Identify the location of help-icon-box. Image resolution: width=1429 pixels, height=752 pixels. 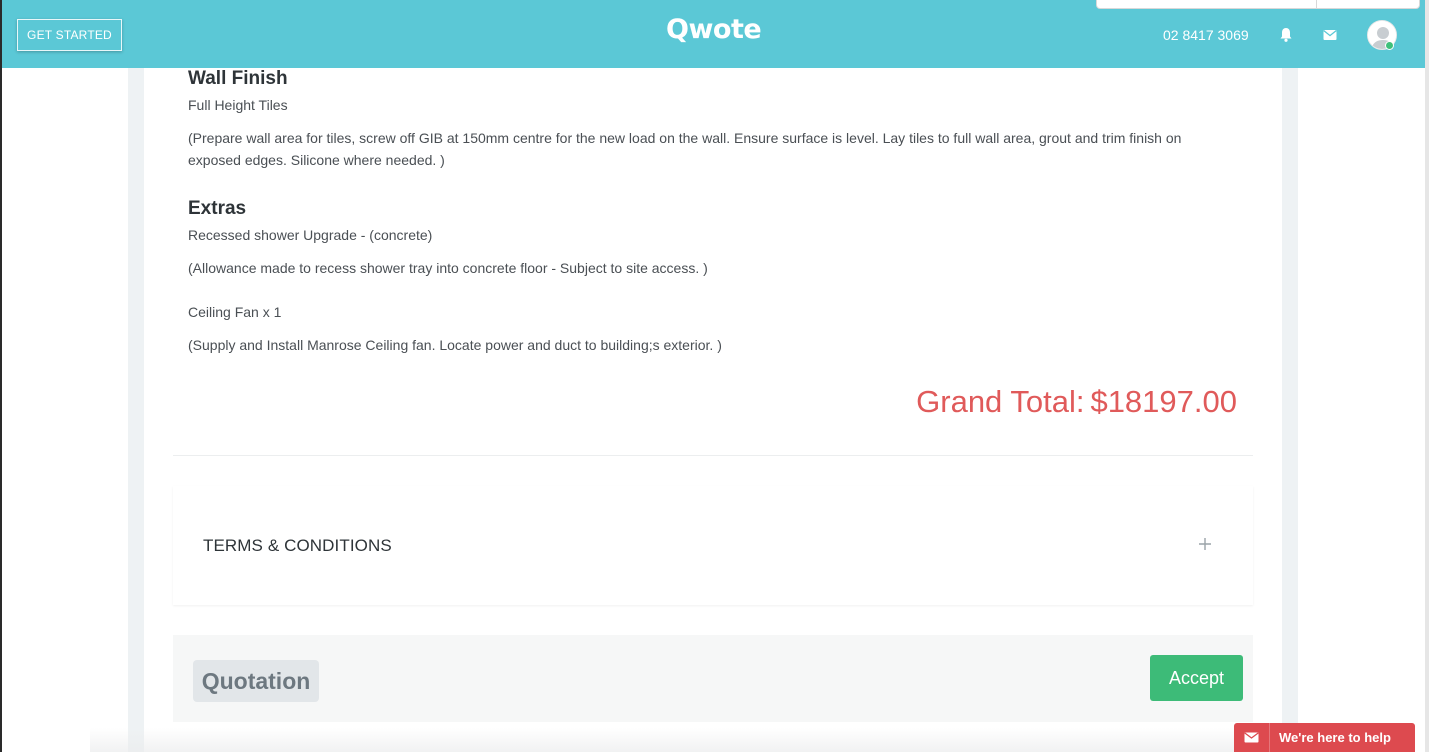
(1252, 737).